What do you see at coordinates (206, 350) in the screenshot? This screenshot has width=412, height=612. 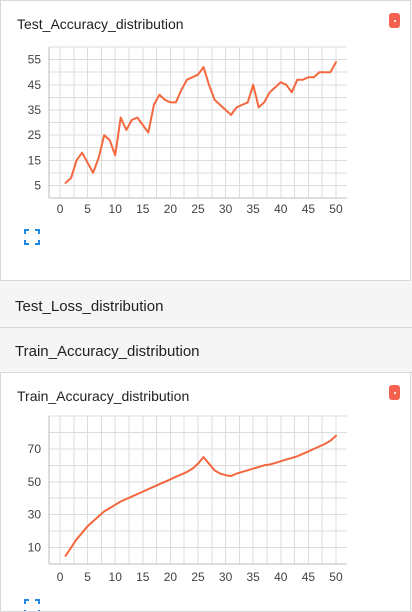 I see `train-accuracy-header: Train_Accuracy_distribution` at bounding box center [206, 350].